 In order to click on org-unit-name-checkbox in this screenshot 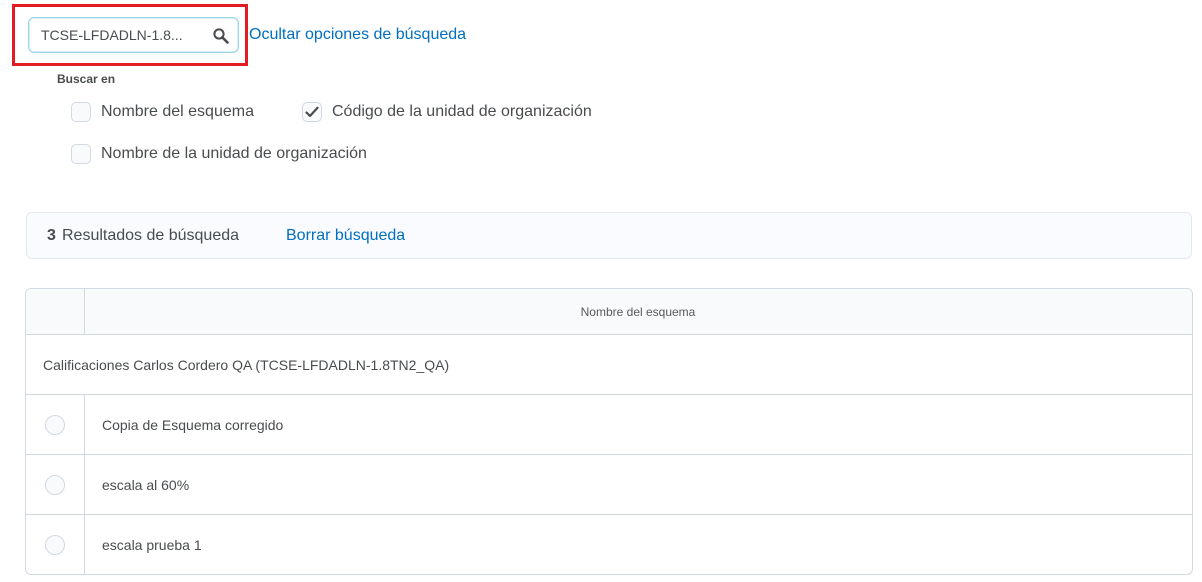, I will do `click(81, 154)`.